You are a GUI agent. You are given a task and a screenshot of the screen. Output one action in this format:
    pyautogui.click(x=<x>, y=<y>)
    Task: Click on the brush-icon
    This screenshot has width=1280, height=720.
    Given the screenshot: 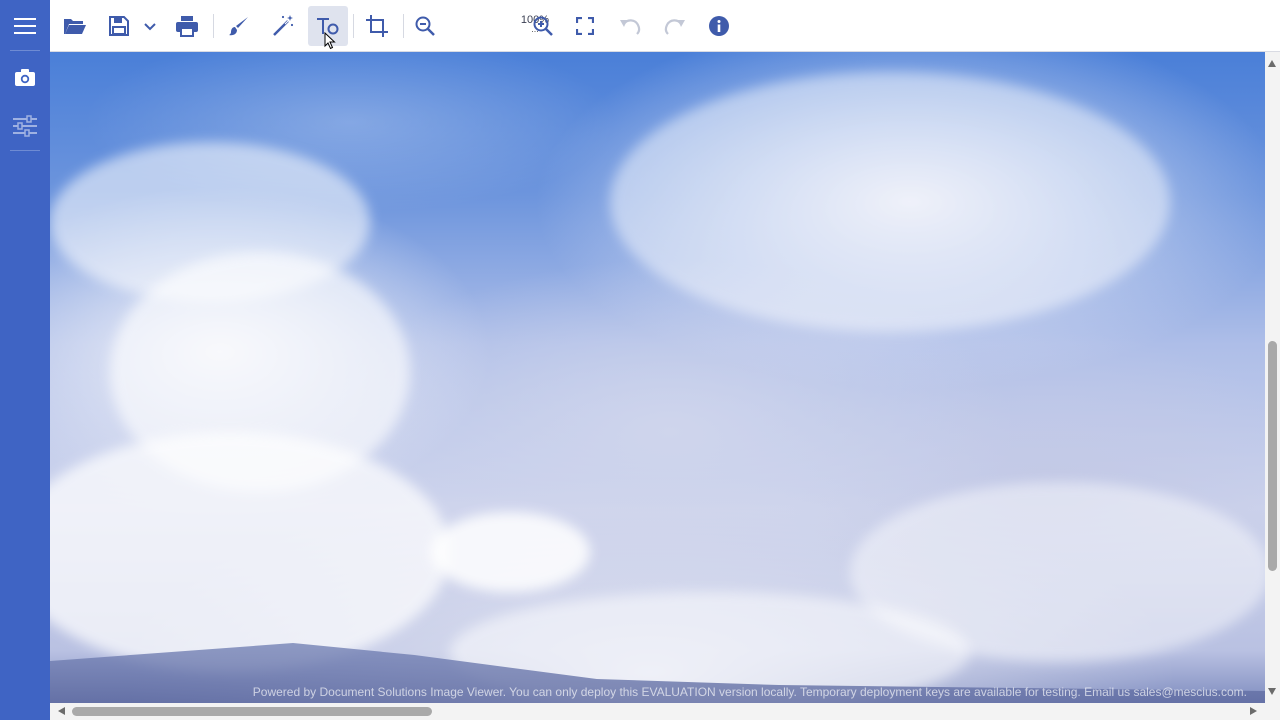 What is the action you would take?
    pyautogui.click(x=238, y=26)
    